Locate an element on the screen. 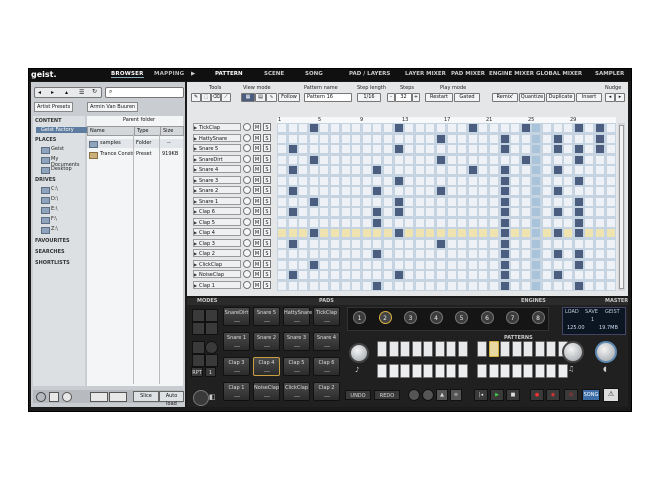 The image size is (660, 495). mode-icon is located at coordinates (211, 328).